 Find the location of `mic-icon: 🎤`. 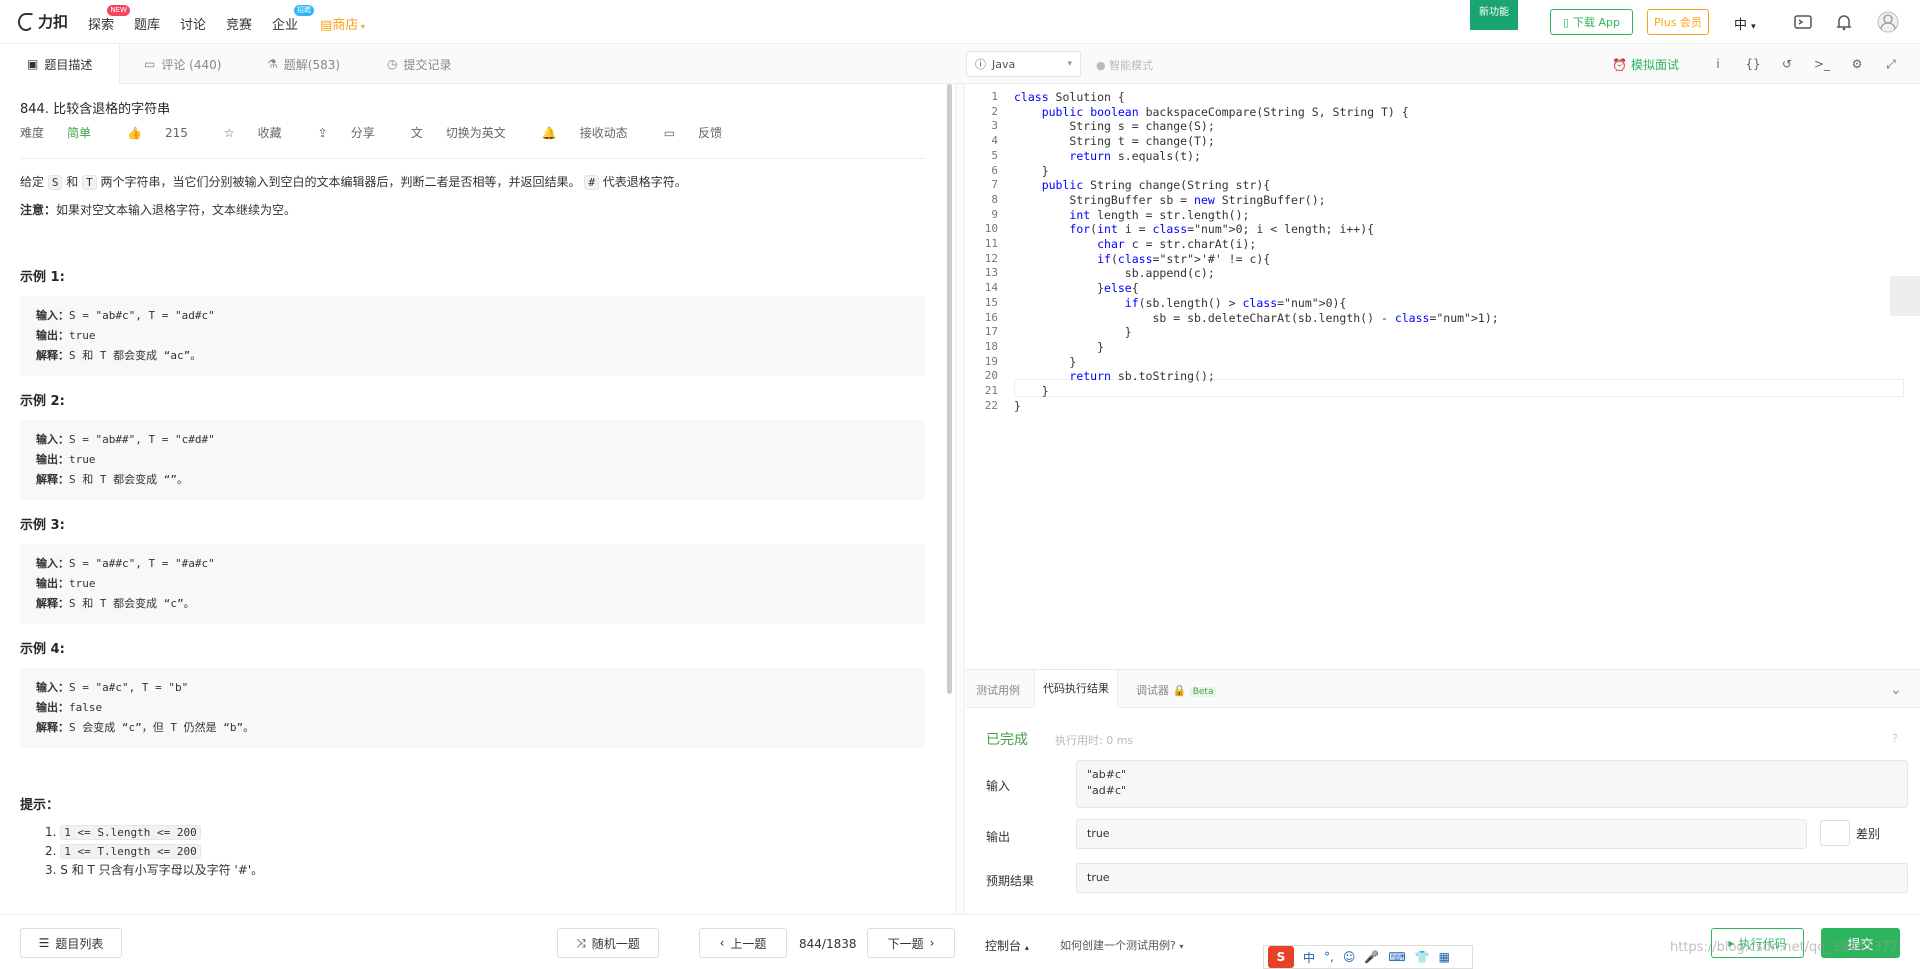

mic-icon: 🎤 is located at coordinates (1371, 957).